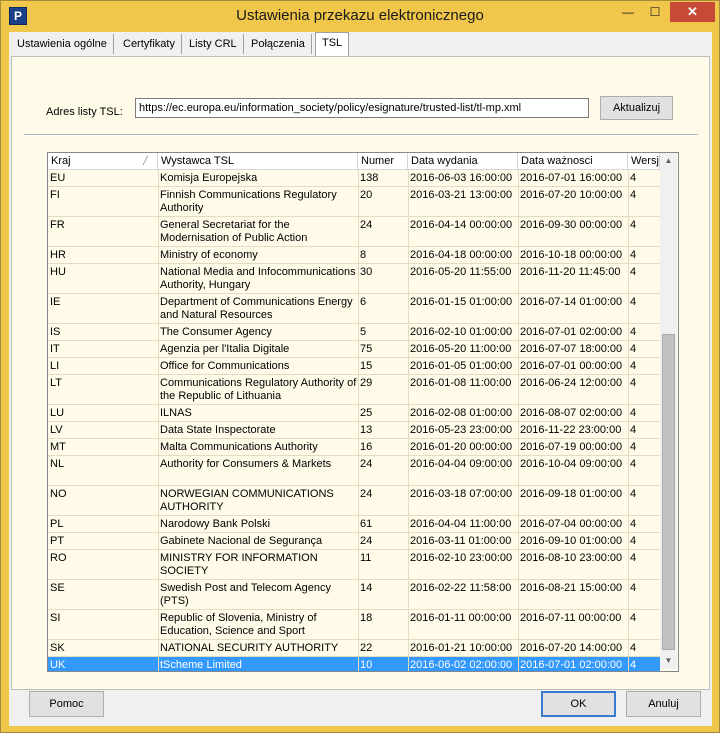 The height and width of the screenshot is (733, 720). What do you see at coordinates (383, 161) in the screenshot?
I see `column-header-number: Numer` at bounding box center [383, 161].